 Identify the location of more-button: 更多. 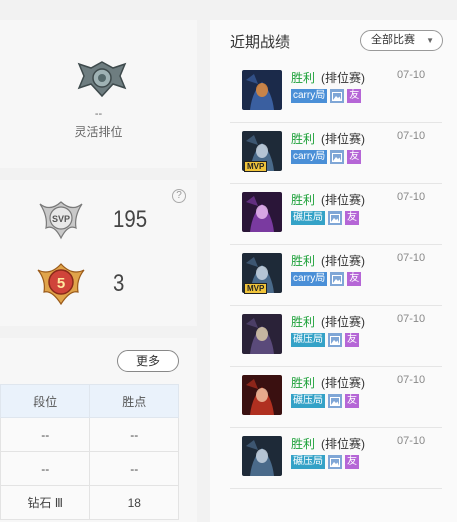
(148, 361).